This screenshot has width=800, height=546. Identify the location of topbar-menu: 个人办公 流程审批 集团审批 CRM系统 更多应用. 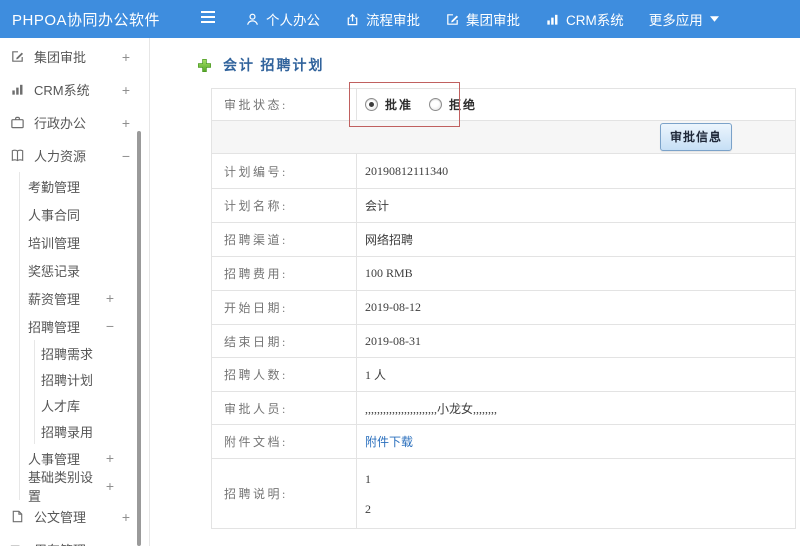
(494, 19).